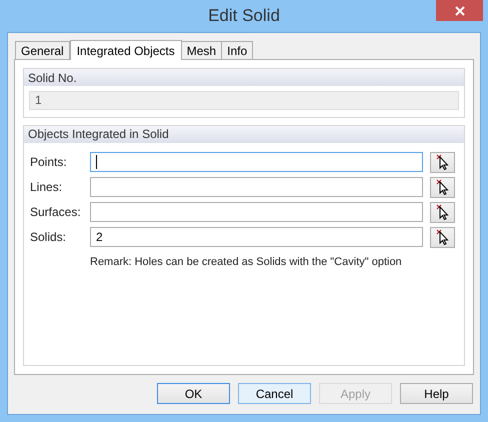 The image size is (488, 422). What do you see at coordinates (256, 237) in the screenshot?
I see `input-field: 2` at bounding box center [256, 237].